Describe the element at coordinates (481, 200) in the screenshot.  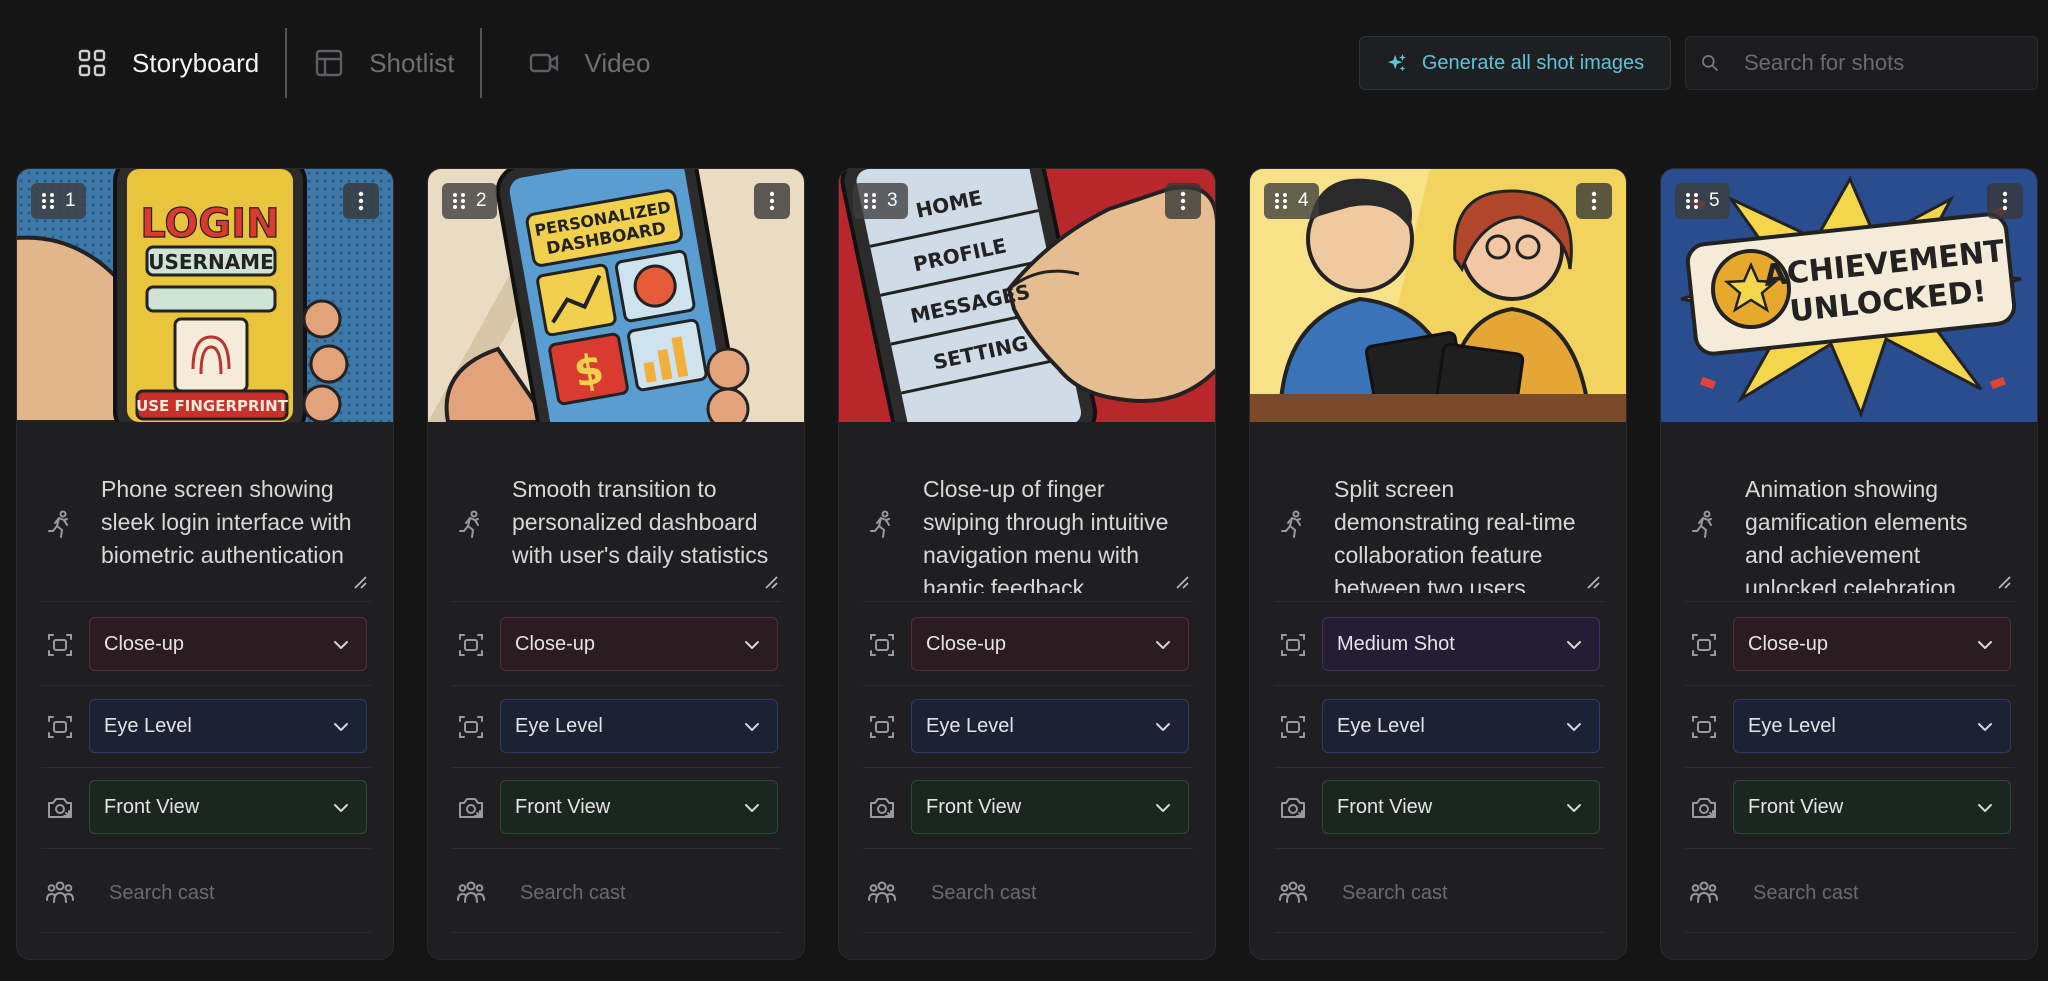
I see `shot-number: 2` at that location.